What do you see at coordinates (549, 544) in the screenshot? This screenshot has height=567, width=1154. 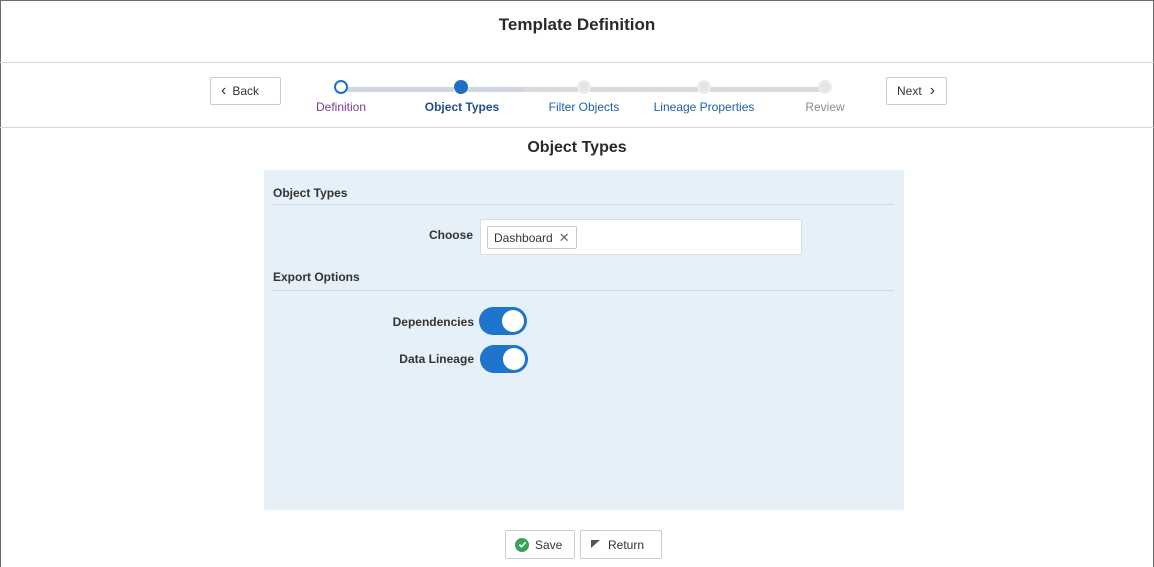 I see `save-button-label: Save` at bounding box center [549, 544].